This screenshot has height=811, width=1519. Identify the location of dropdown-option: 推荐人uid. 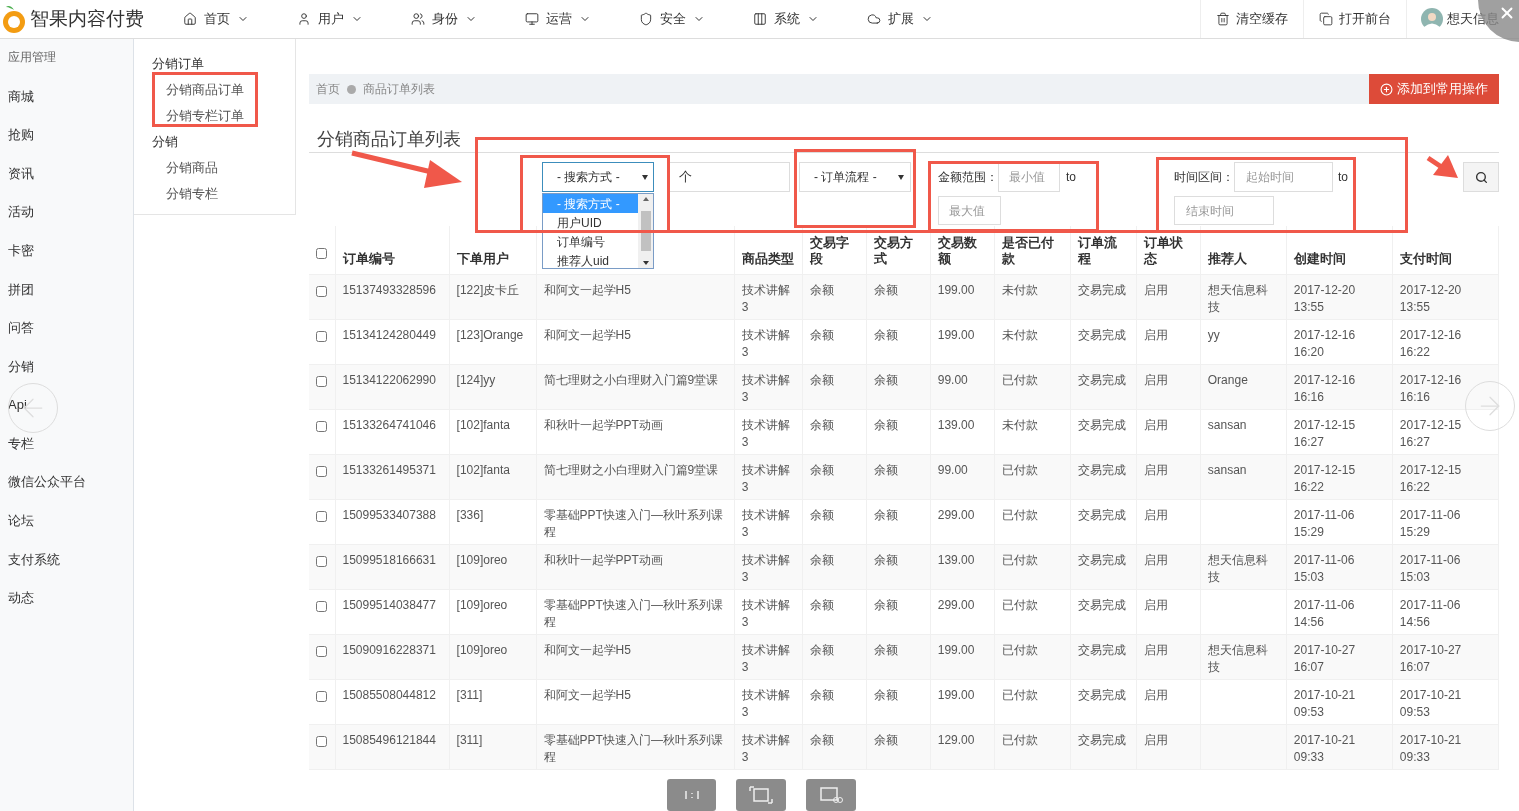
(590, 259).